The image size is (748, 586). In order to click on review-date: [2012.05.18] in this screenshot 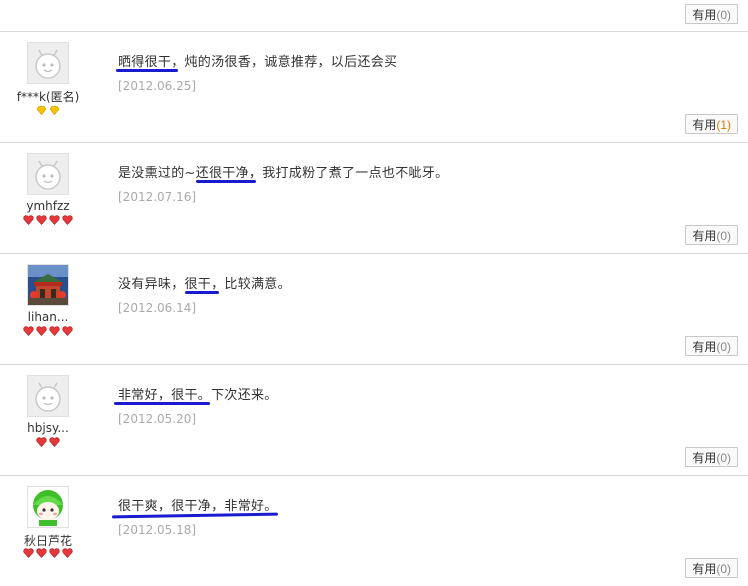, I will do `click(157, 530)`.